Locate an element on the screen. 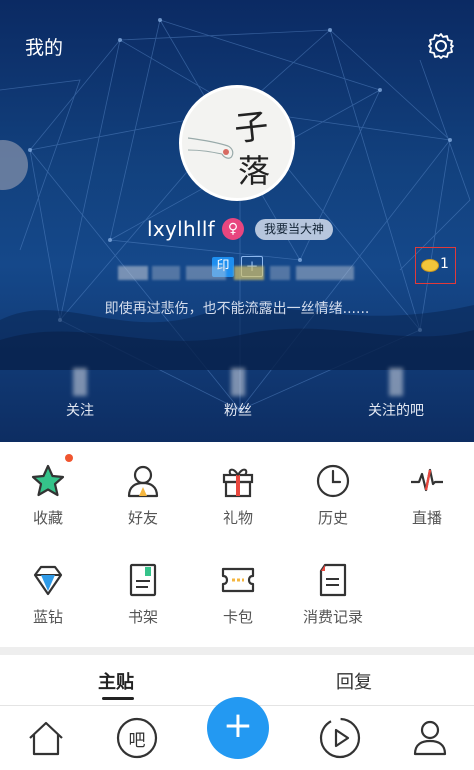 The image size is (474, 770). stat-followed-bars: 关注的吧 is located at coordinates (396, 394).